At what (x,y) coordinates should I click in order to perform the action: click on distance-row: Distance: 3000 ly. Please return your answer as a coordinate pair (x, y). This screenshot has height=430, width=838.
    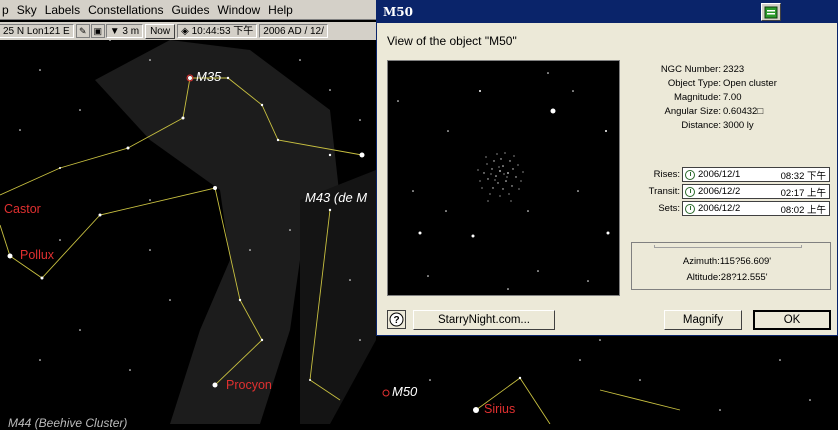
    Looking at the image, I should click on (694, 125).